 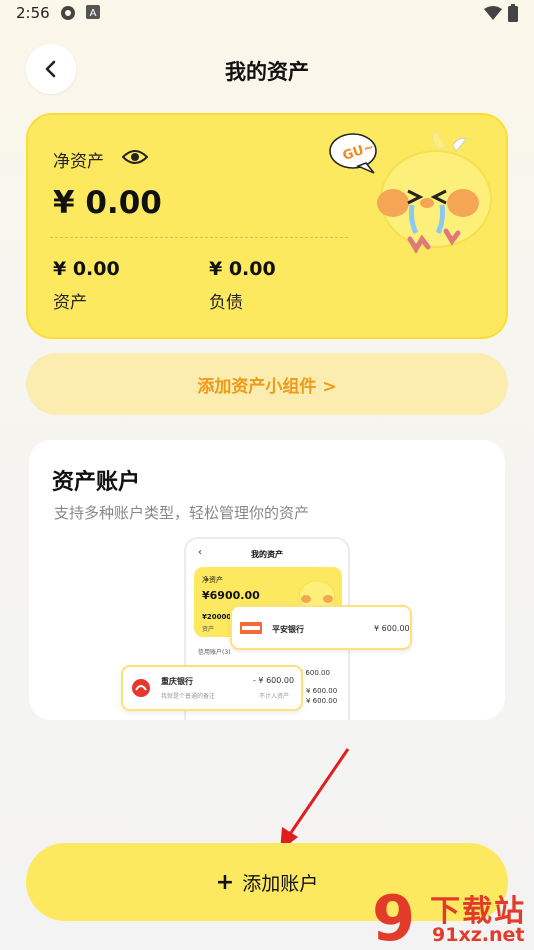 I want to click on chick-mascot-illustration: GU~, so click(x=410, y=192).